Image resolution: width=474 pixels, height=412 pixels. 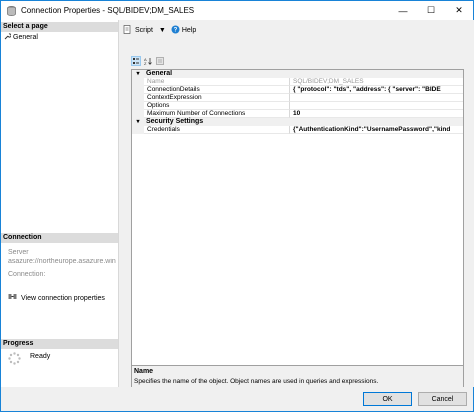 I want to click on property-pages-icon, so click(x=160, y=61).